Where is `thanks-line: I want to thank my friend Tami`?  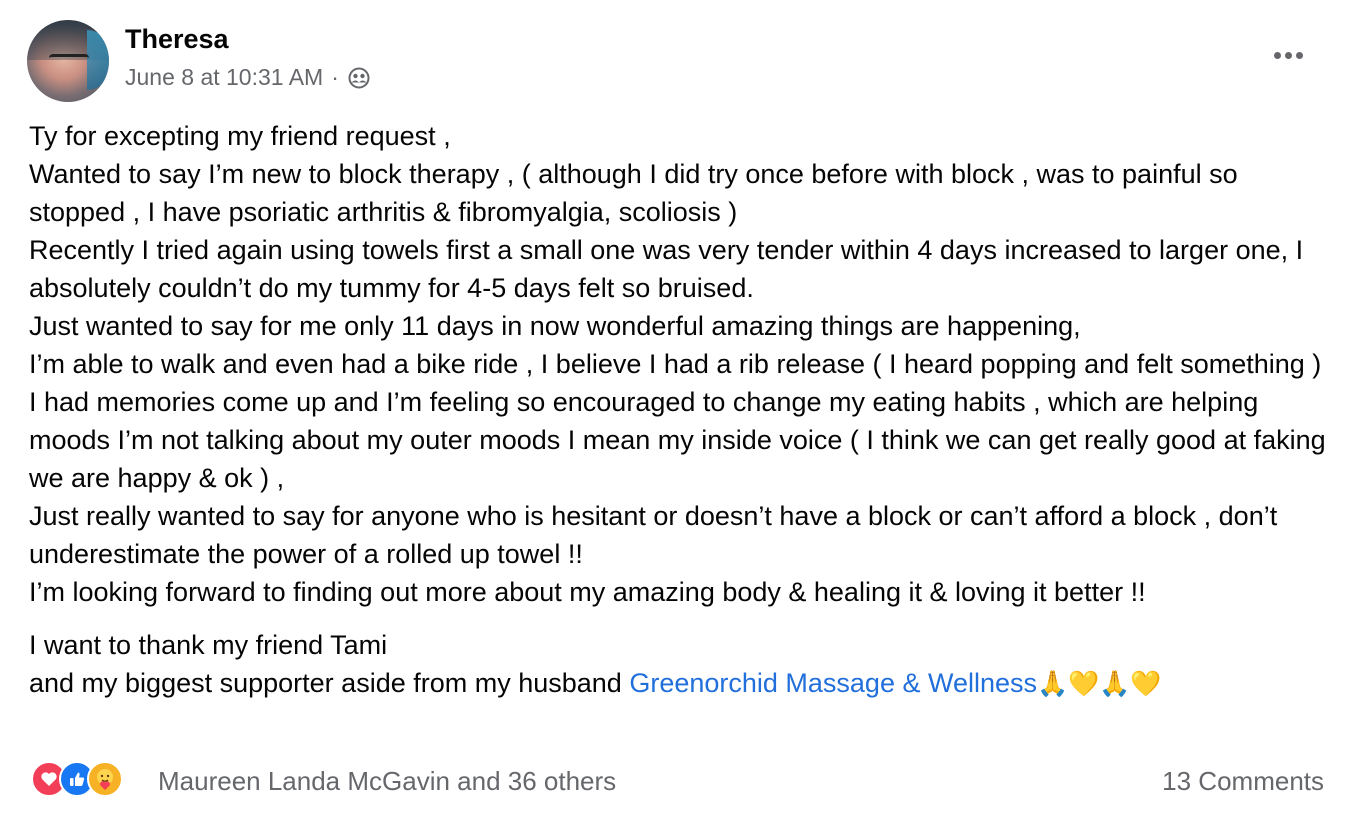
thanks-line: I want to thank my friend Tami is located at coordinates (208, 645).